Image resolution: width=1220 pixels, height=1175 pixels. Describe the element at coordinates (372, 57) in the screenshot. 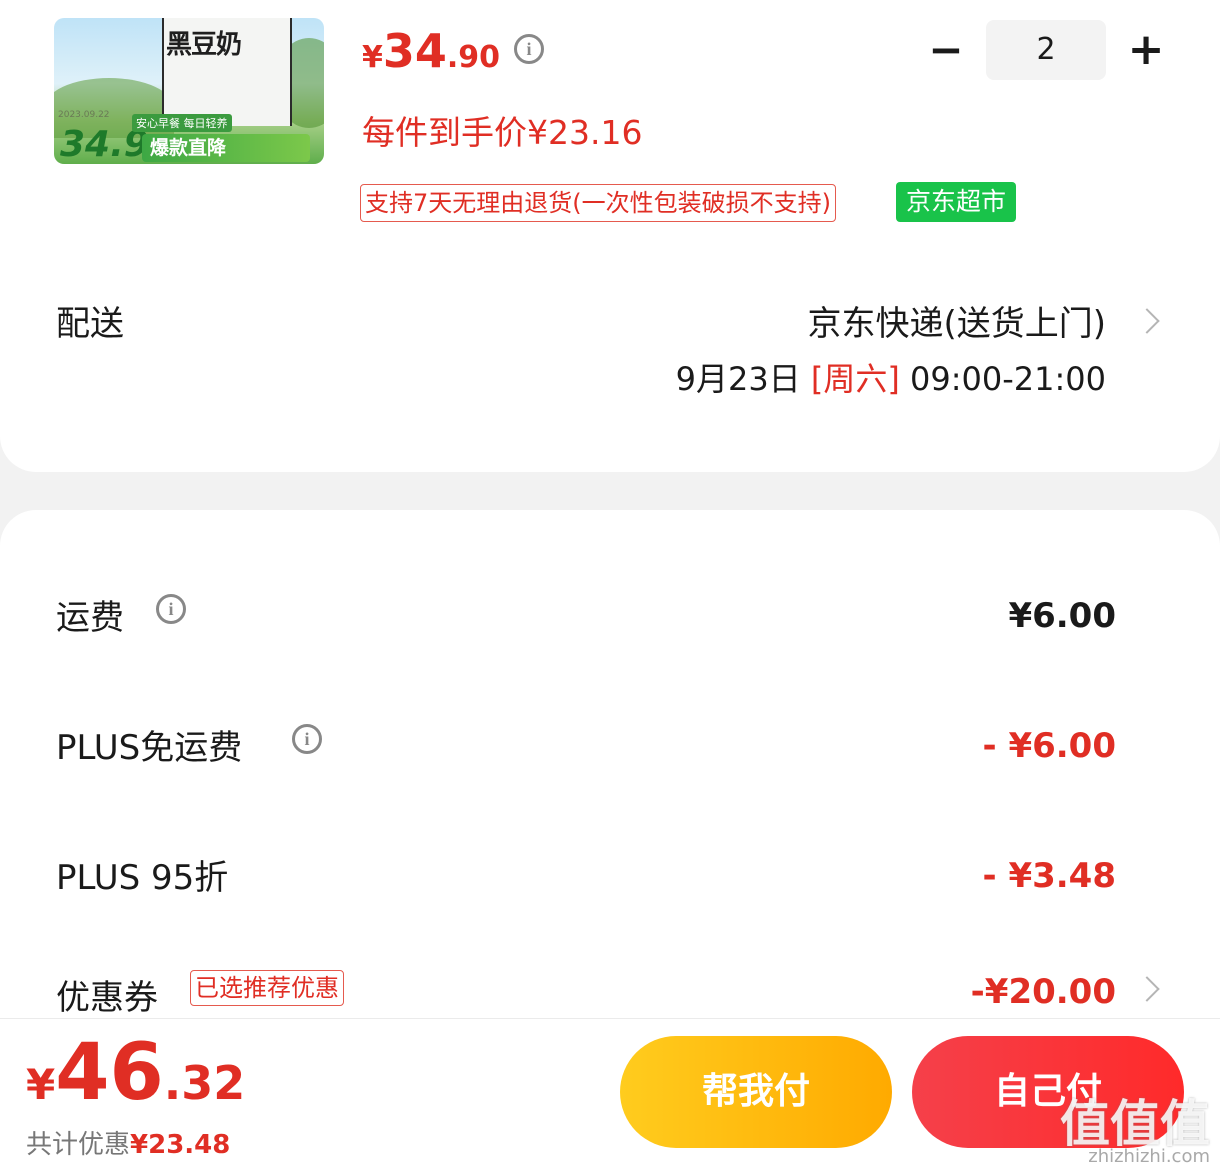

I see `price-currency: ¥` at that location.